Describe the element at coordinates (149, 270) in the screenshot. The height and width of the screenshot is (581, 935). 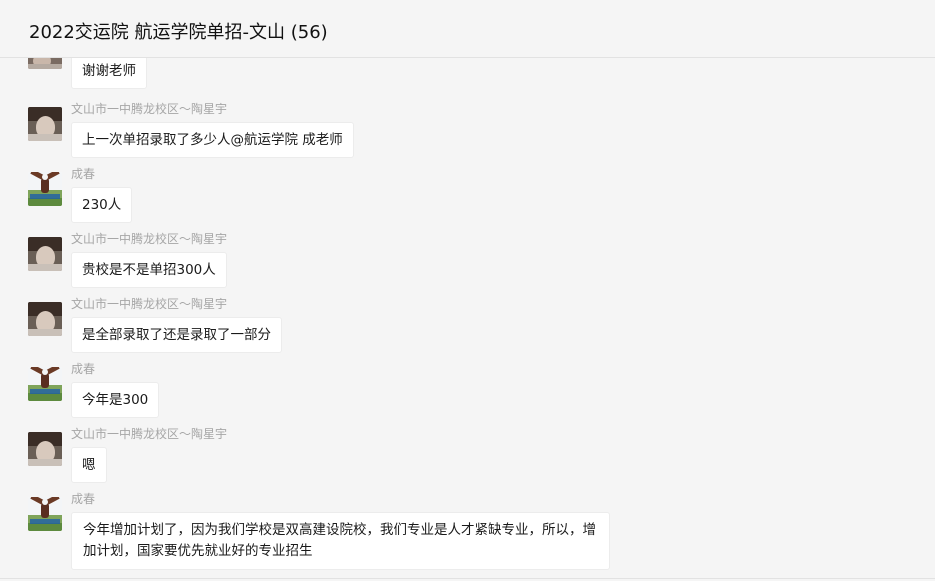
I see `message-bubble: 贵校是不是单招300人` at that location.